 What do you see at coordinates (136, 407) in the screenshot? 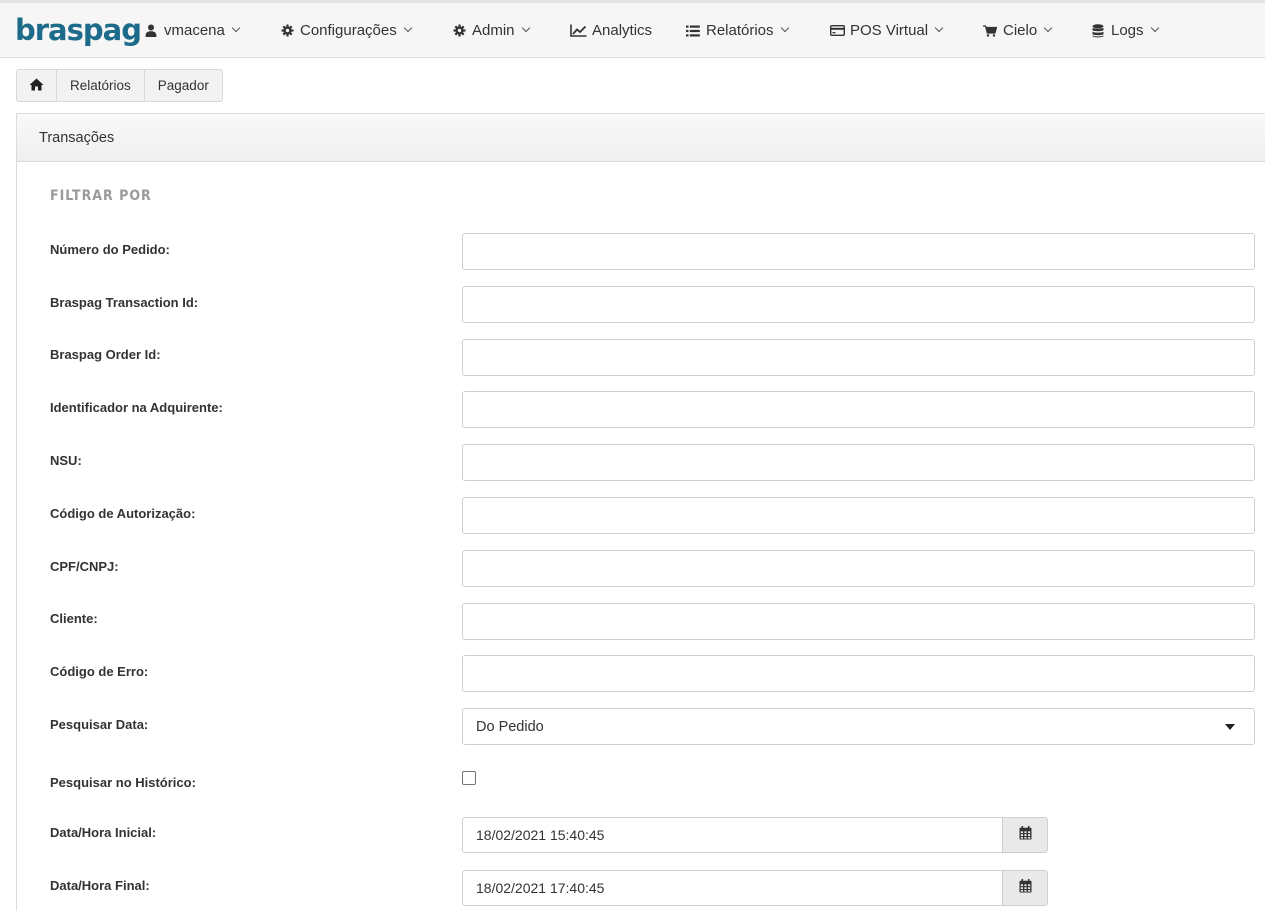
I see `acquirer-id-label: Identificador na Adquirente:` at bounding box center [136, 407].